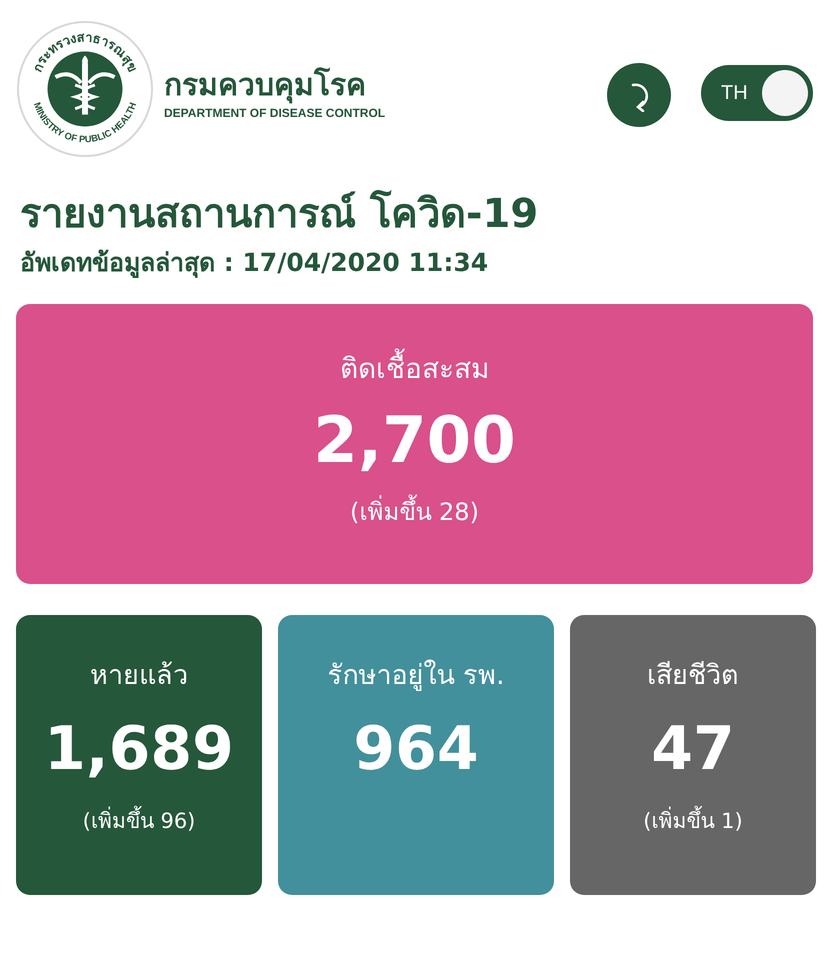 The image size is (828, 976). I want to click on org-name-english: DEPARTMENT OF DISEASE CONTROL, so click(275, 113).